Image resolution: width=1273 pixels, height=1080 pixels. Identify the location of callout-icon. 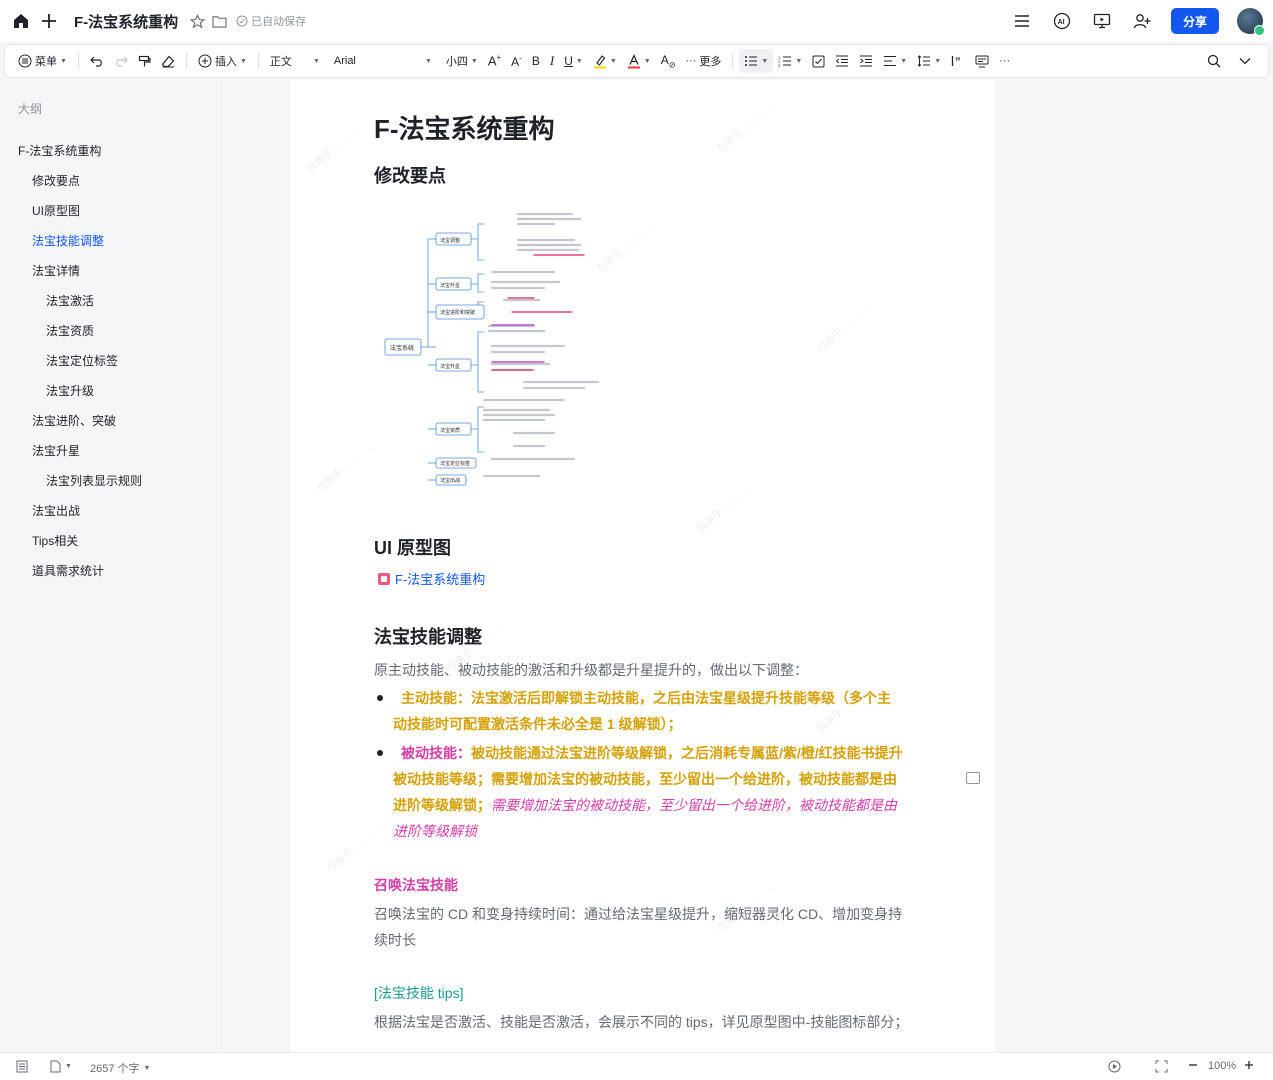
(982, 61).